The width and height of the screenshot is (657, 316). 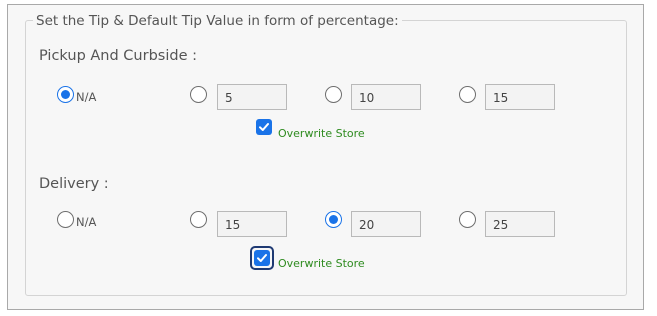 I want to click on delivery-section-title: Delivery :, so click(x=74, y=184).